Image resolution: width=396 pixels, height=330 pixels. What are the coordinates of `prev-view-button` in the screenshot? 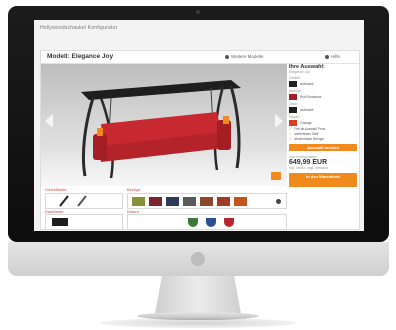 It's located at (49, 121).